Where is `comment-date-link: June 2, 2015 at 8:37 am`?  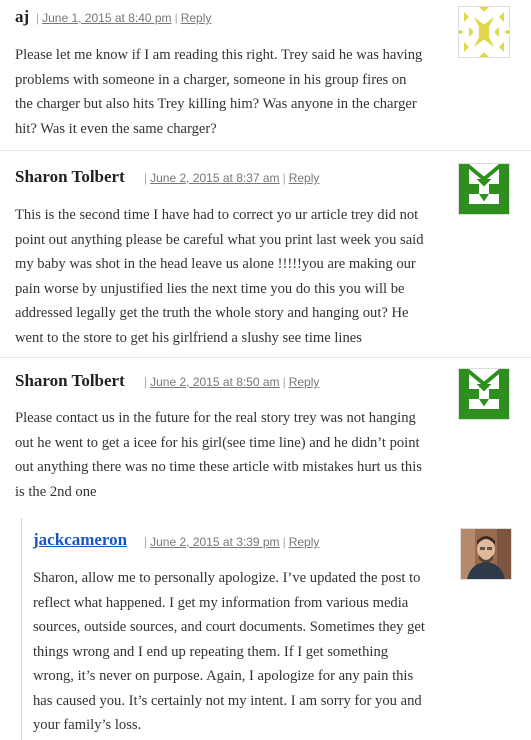
comment-date-link: June 2, 2015 at 8:37 am is located at coordinates (214, 178).